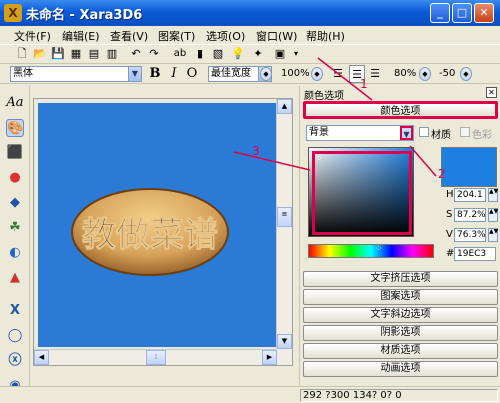 The width and height of the screenshot is (500, 403). Describe the element at coordinates (399, 395) in the screenshot. I see `status-text: 292 ?300 134? 0? 0` at that location.